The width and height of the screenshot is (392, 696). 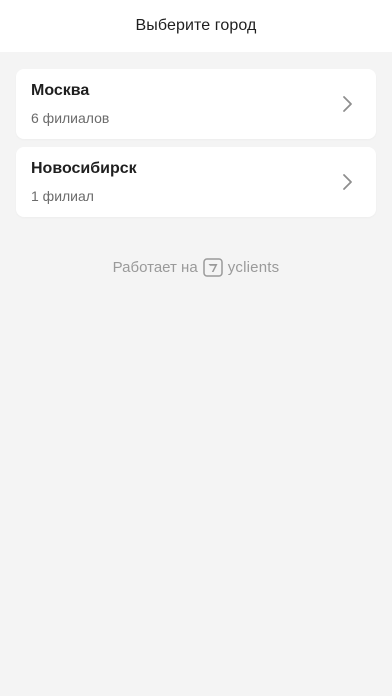 I want to click on branch-count: 1 филиал, so click(x=62, y=196).